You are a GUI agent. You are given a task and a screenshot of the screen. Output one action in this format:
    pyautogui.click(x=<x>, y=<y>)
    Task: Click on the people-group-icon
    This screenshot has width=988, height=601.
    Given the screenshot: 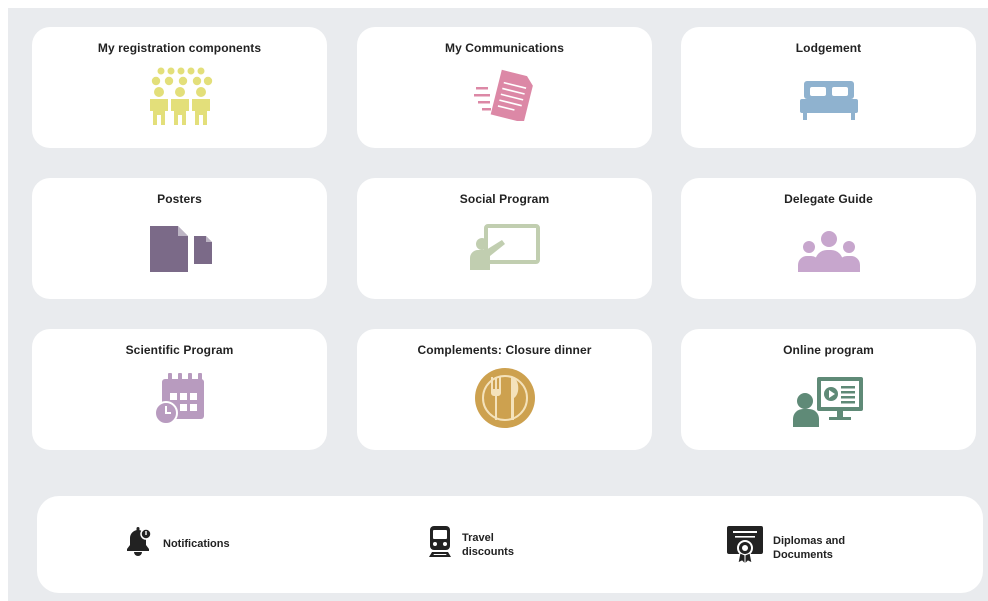 What is the action you would take?
    pyautogui.click(x=180, y=98)
    